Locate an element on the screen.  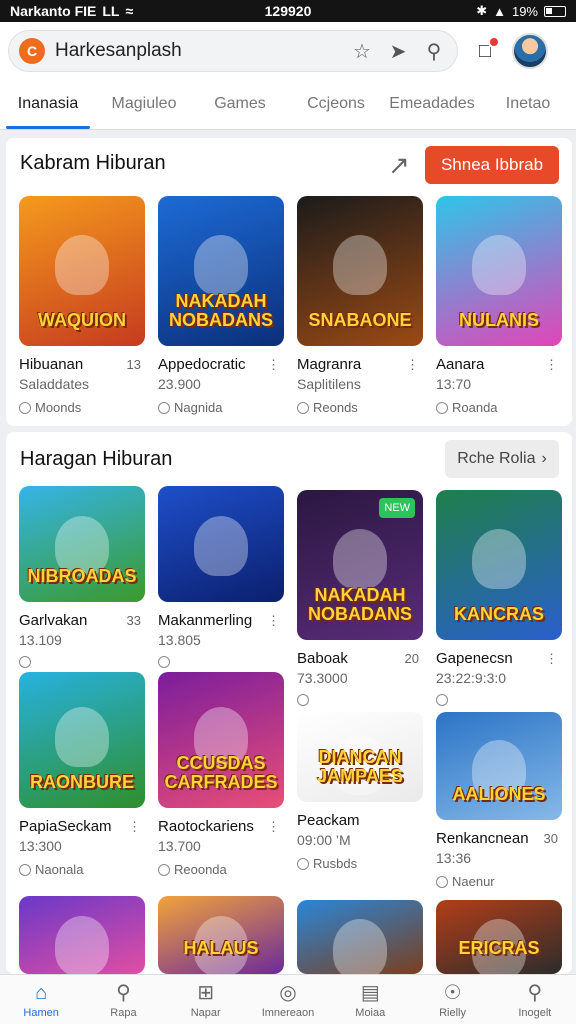
more-button: Rche Rolia › is located at coordinates (502, 459).